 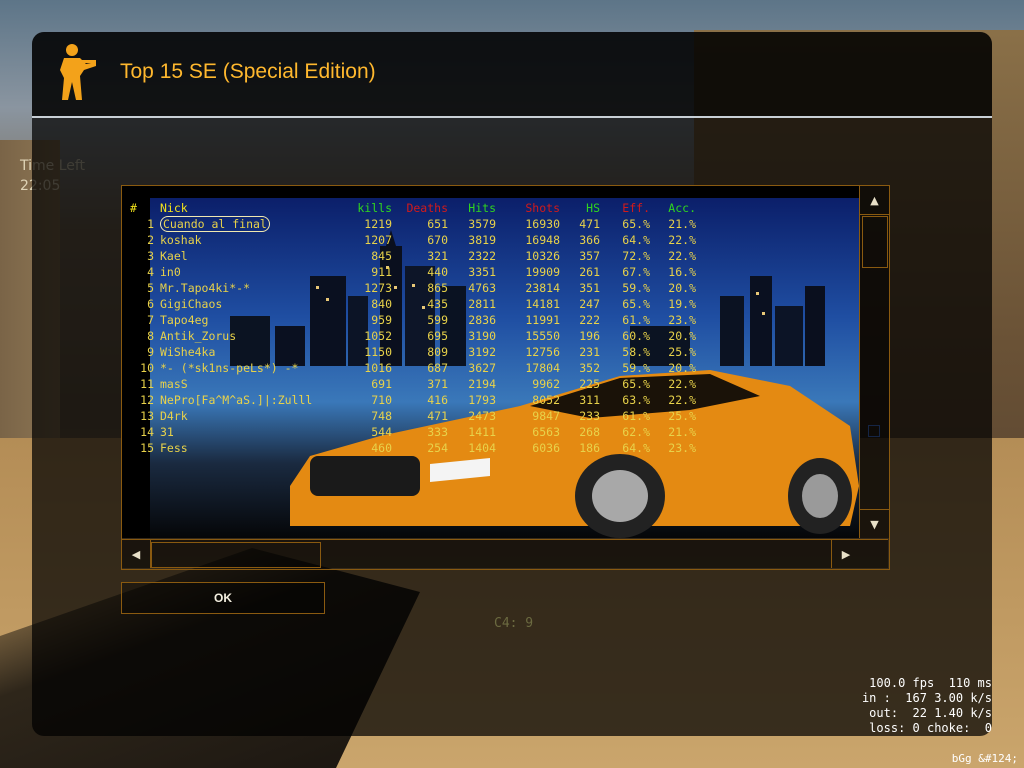 I want to click on stats-cell-deaths: 670, so click(x=437, y=240).